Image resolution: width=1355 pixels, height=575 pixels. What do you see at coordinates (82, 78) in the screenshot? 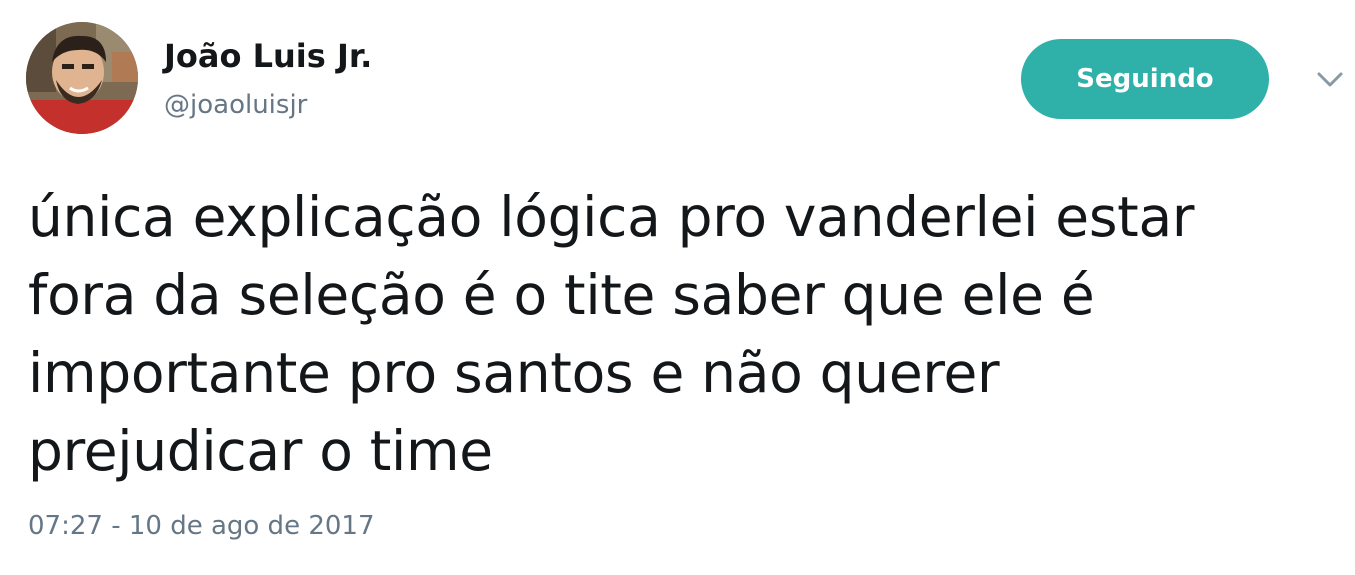
I see `avatar` at bounding box center [82, 78].